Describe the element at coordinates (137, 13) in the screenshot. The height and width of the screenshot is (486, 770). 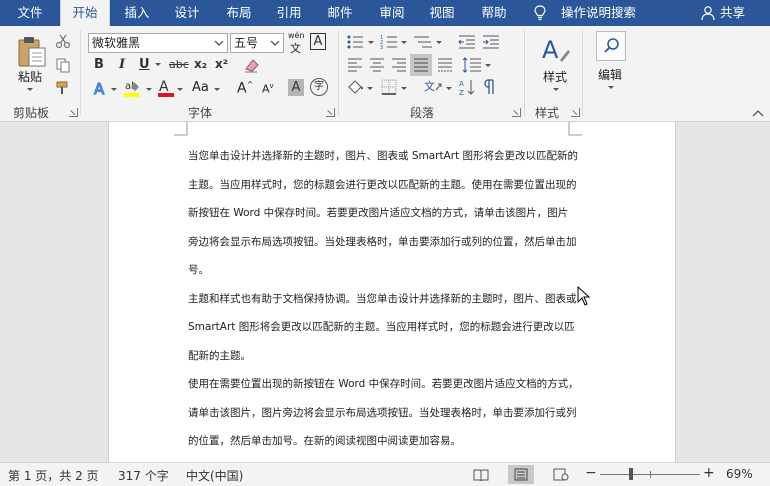
I see `tab-insert: 插入` at that location.